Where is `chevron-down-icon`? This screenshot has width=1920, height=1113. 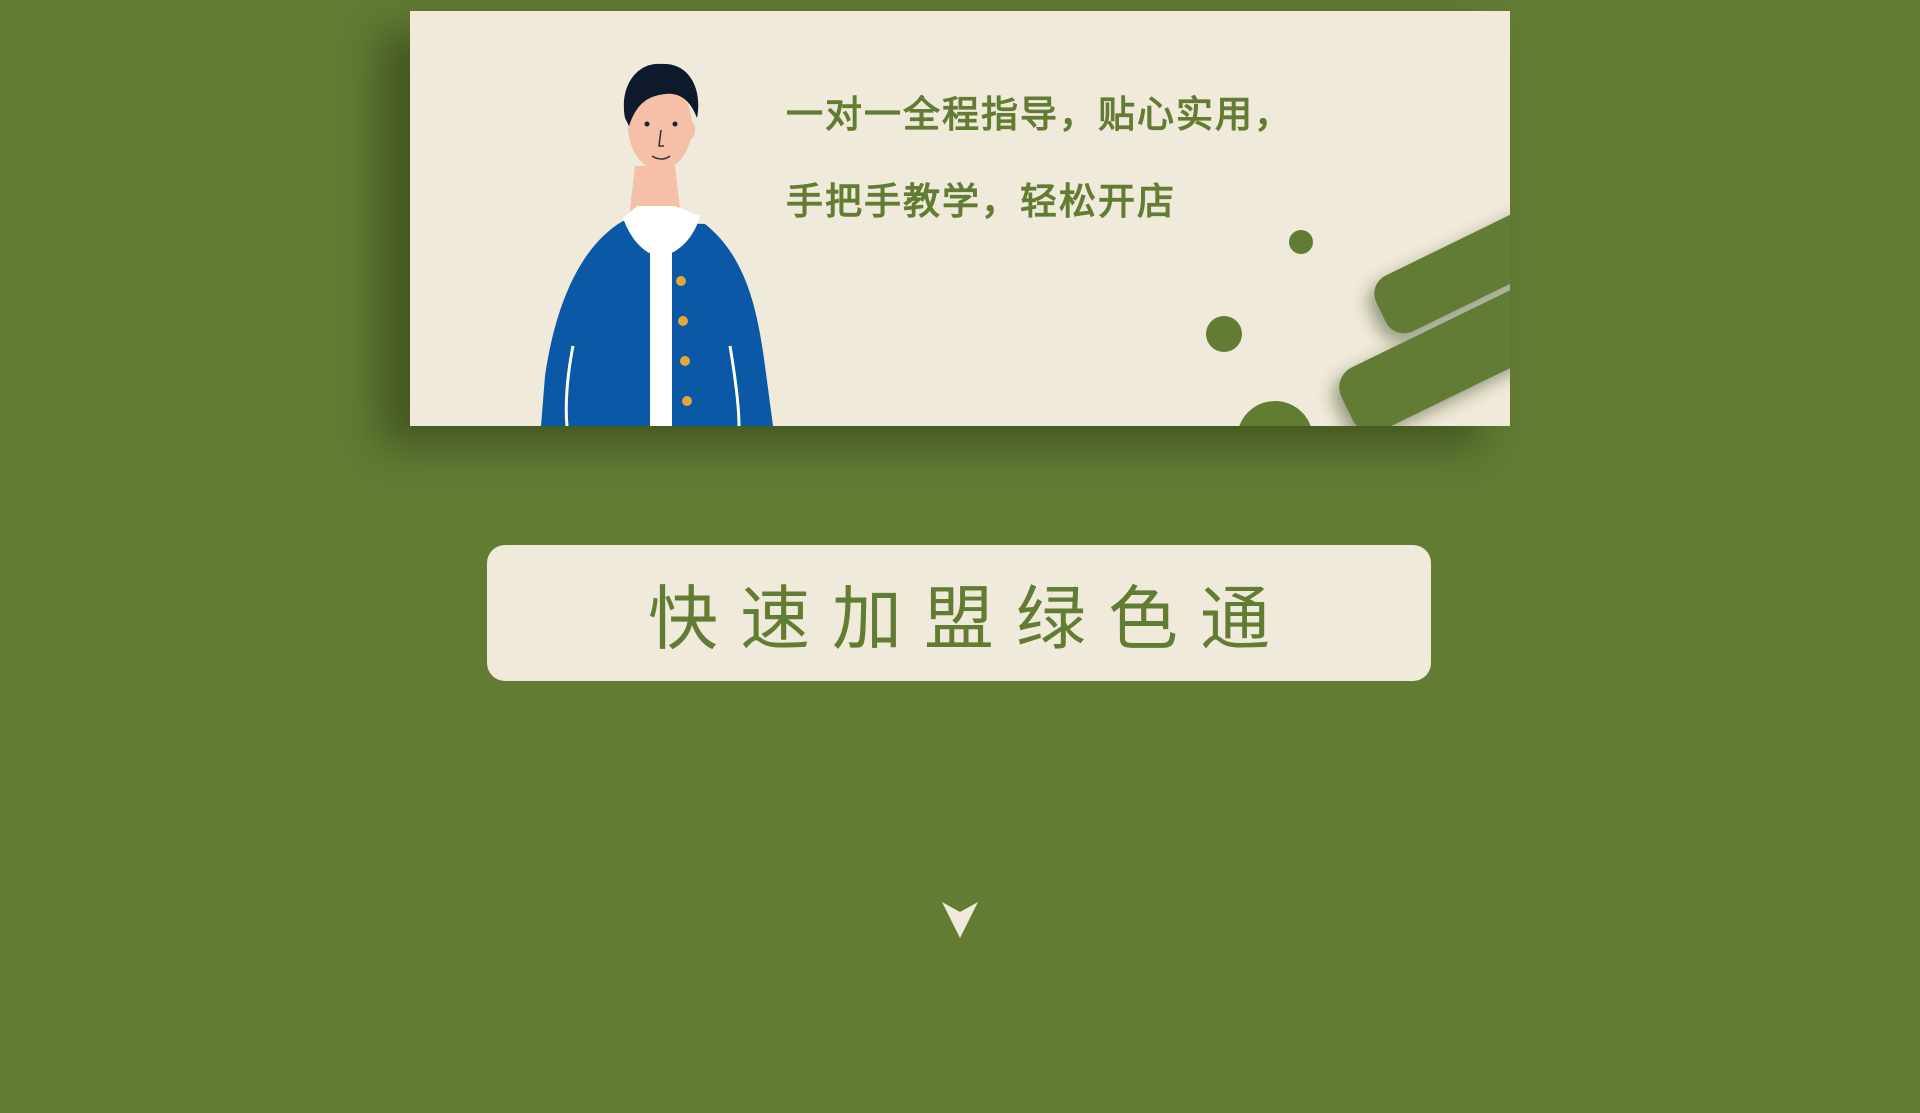 chevron-down-icon is located at coordinates (960, 920).